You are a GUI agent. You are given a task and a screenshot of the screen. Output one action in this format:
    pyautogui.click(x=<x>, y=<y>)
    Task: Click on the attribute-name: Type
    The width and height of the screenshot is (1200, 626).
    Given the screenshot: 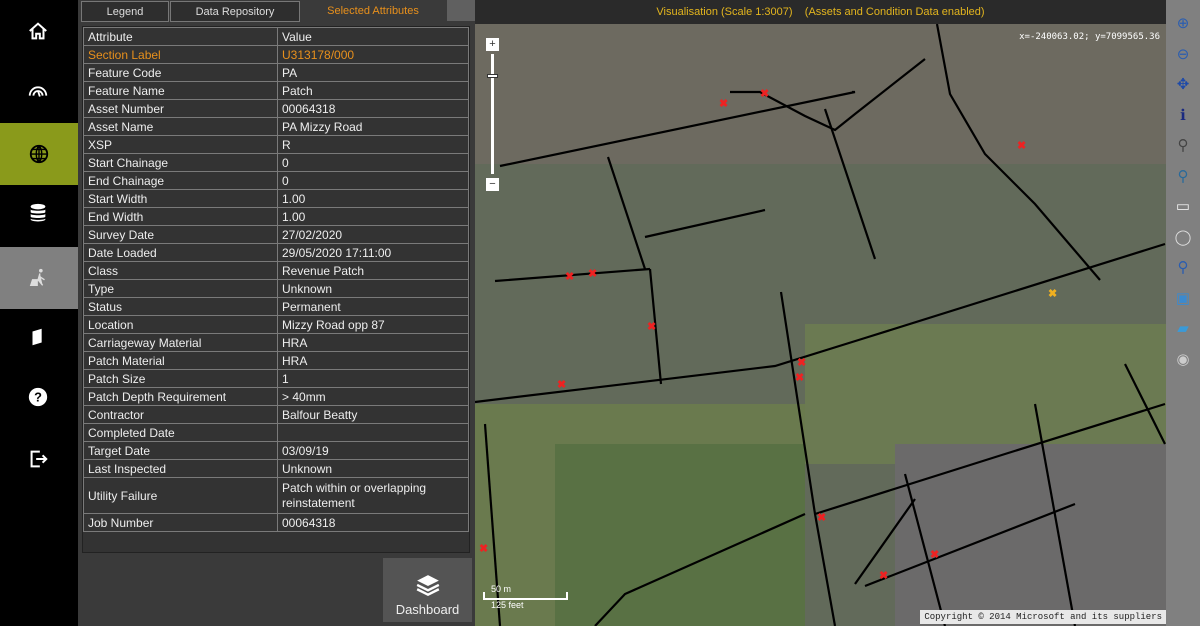 What is the action you would take?
    pyautogui.click(x=180, y=288)
    